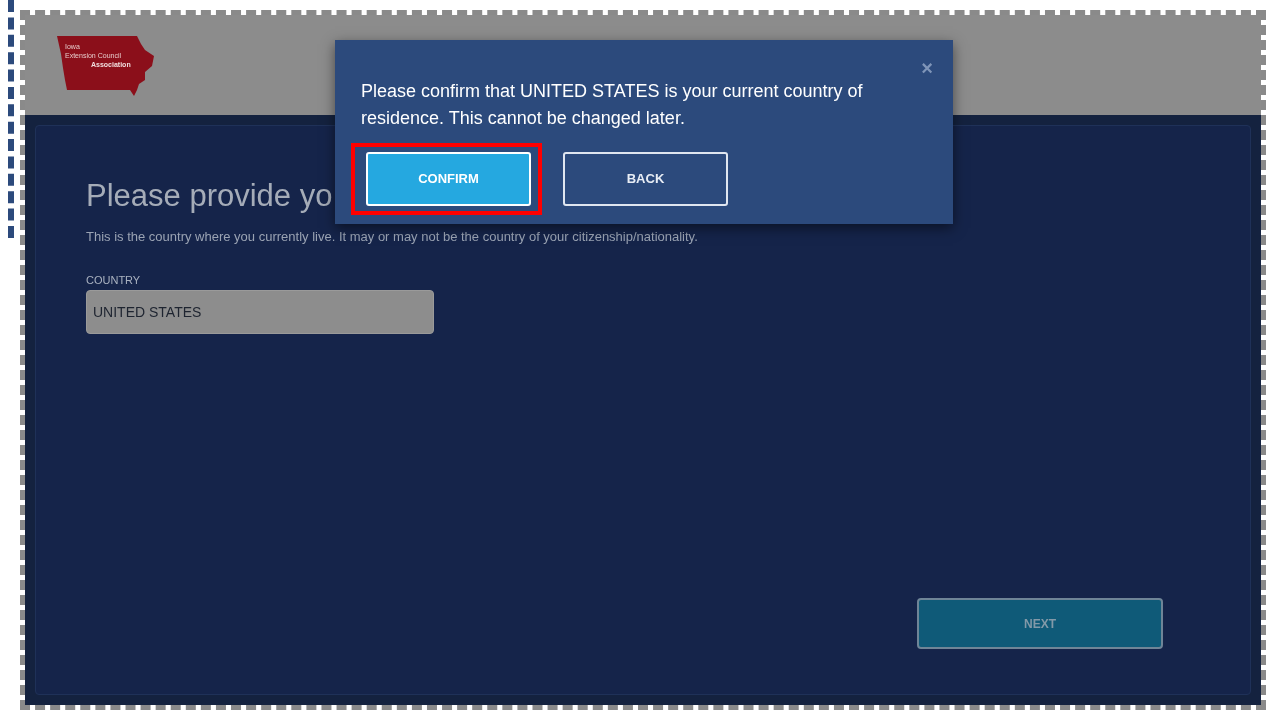 The height and width of the screenshot is (710, 1266). I want to click on page-heading: Please provide yo, so click(209, 195).